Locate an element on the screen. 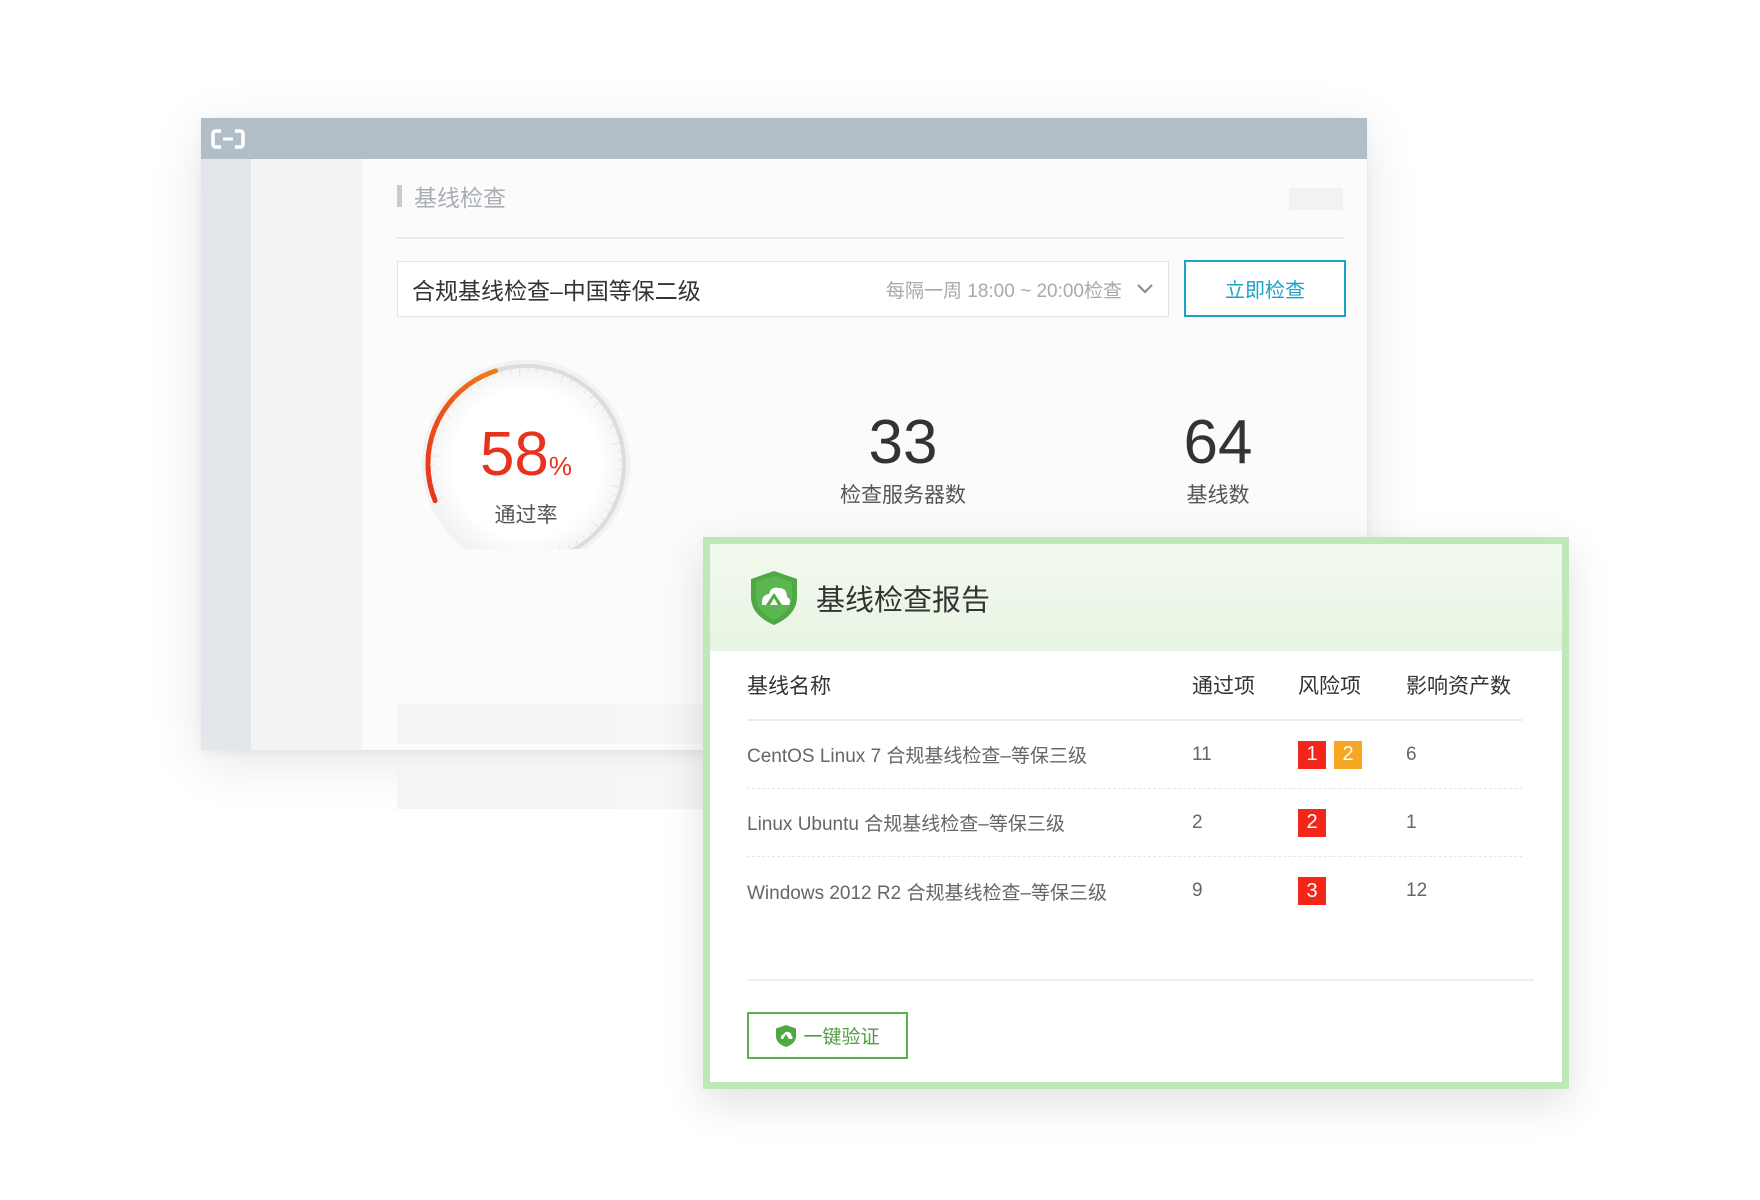  table-row: Linux Ubuntu 合规基线检查–等保三级 2 2 1 is located at coordinates (1134, 823).